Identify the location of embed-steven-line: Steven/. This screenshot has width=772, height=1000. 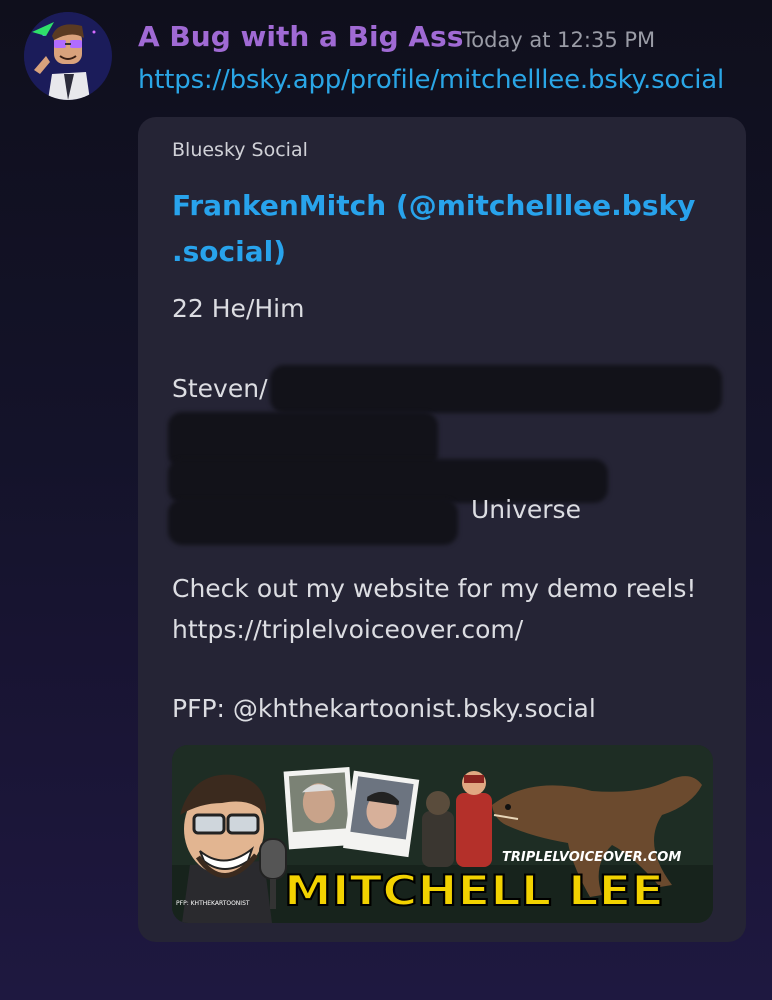
(220, 388).